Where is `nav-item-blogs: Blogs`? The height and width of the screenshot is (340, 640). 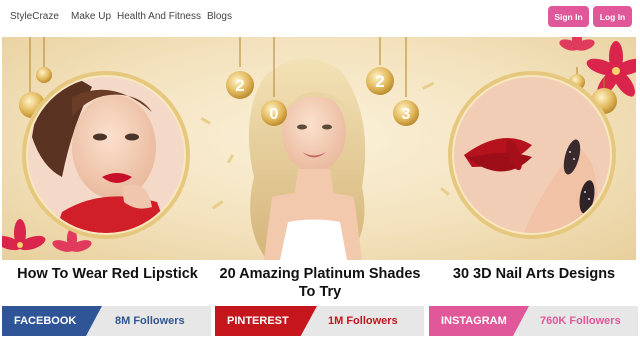 nav-item-blogs: Blogs is located at coordinates (219, 16).